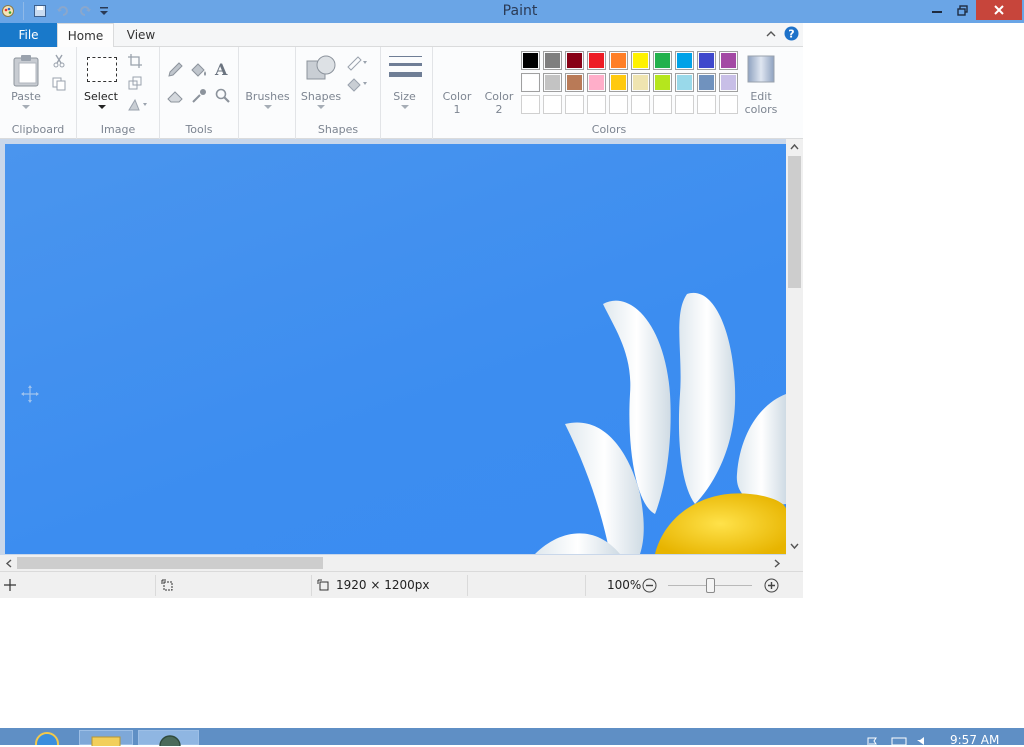 This screenshot has width=1024, height=747. Describe the element at coordinates (357, 63) in the screenshot. I see `outline-icon` at that location.